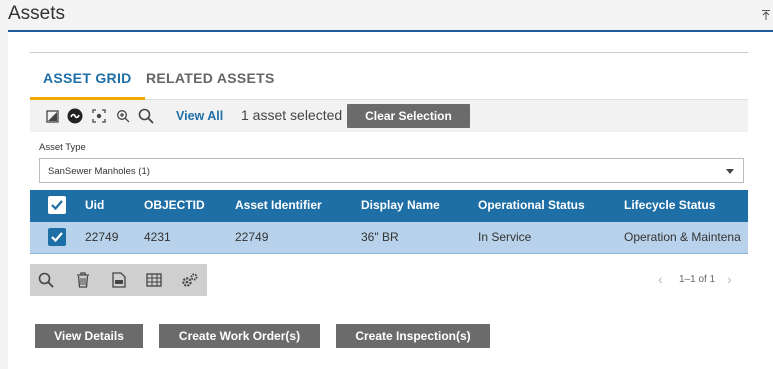  What do you see at coordinates (157, 237) in the screenshot?
I see `cell-objectid: 4231` at bounding box center [157, 237].